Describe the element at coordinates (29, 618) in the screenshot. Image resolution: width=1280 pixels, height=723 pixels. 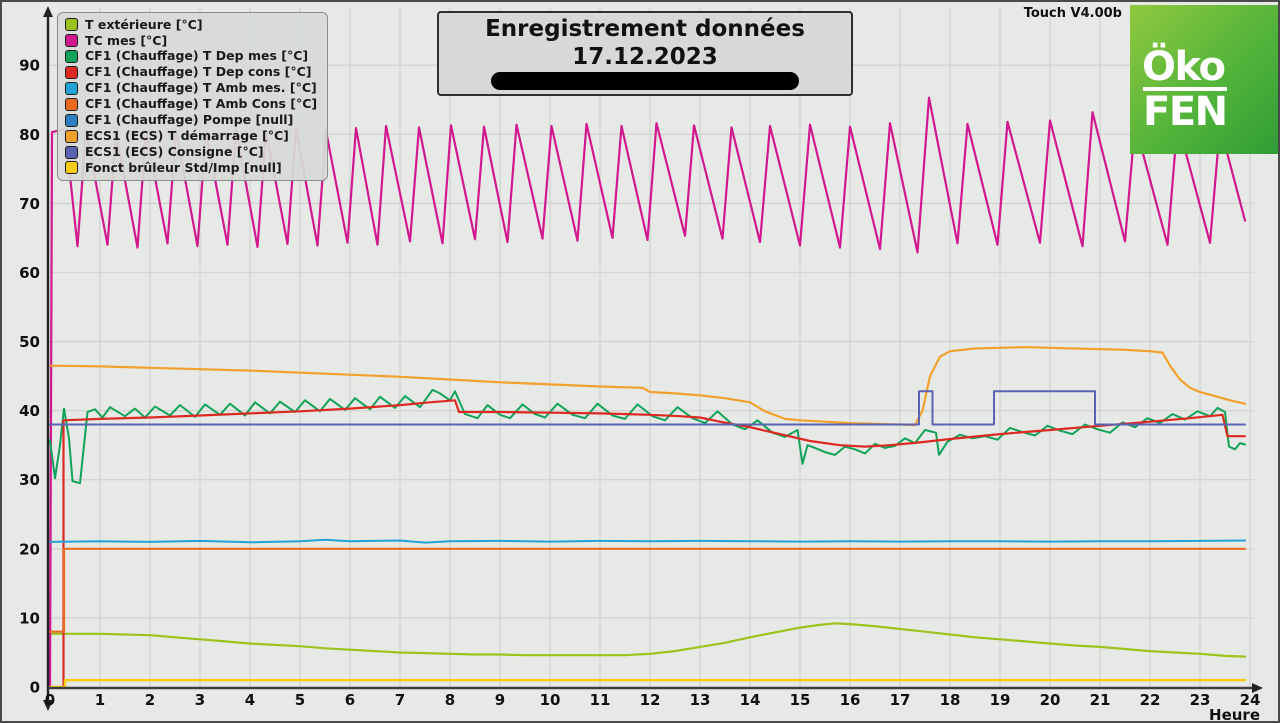
I see `y-tick-label: 10` at that location.